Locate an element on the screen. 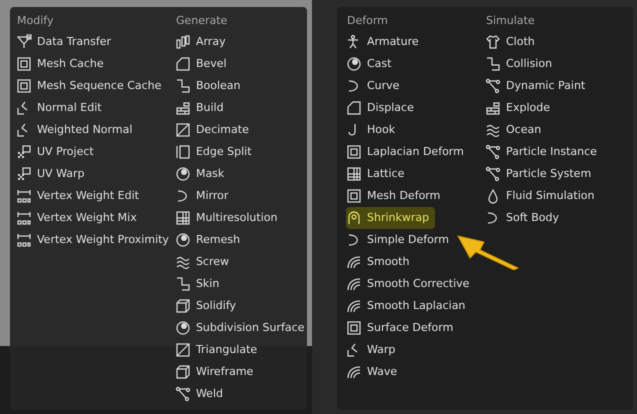 Image resolution: width=637 pixels, height=414 pixels. menu-item: Laplacian Deform is located at coordinates (408, 152).